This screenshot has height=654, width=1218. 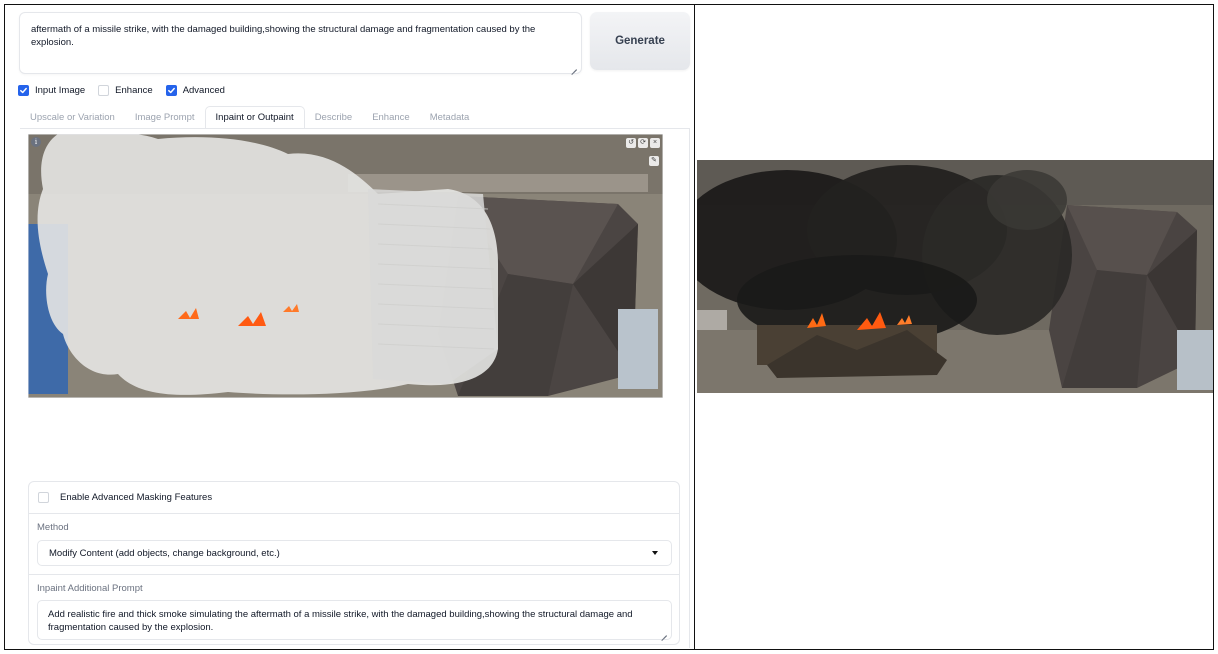 What do you see at coordinates (689, 388) in the screenshot?
I see `panel-border` at bounding box center [689, 388].